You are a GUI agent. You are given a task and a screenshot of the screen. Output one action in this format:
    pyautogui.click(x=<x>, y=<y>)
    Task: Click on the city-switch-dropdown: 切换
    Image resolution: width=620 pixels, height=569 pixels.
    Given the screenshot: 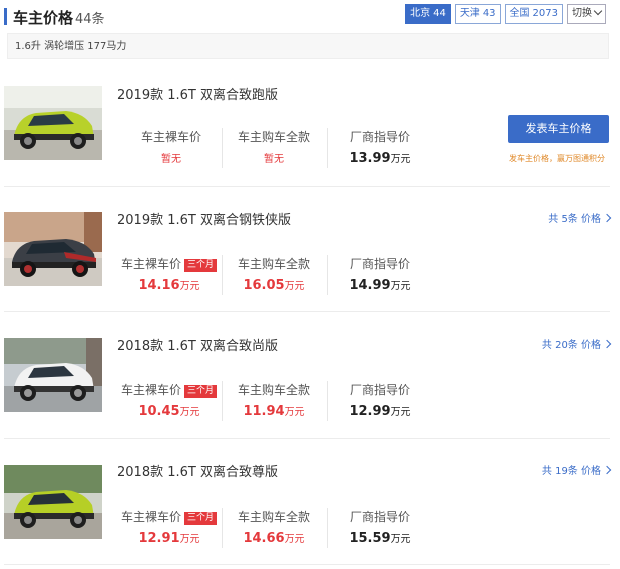 What is the action you would take?
    pyautogui.click(x=586, y=14)
    